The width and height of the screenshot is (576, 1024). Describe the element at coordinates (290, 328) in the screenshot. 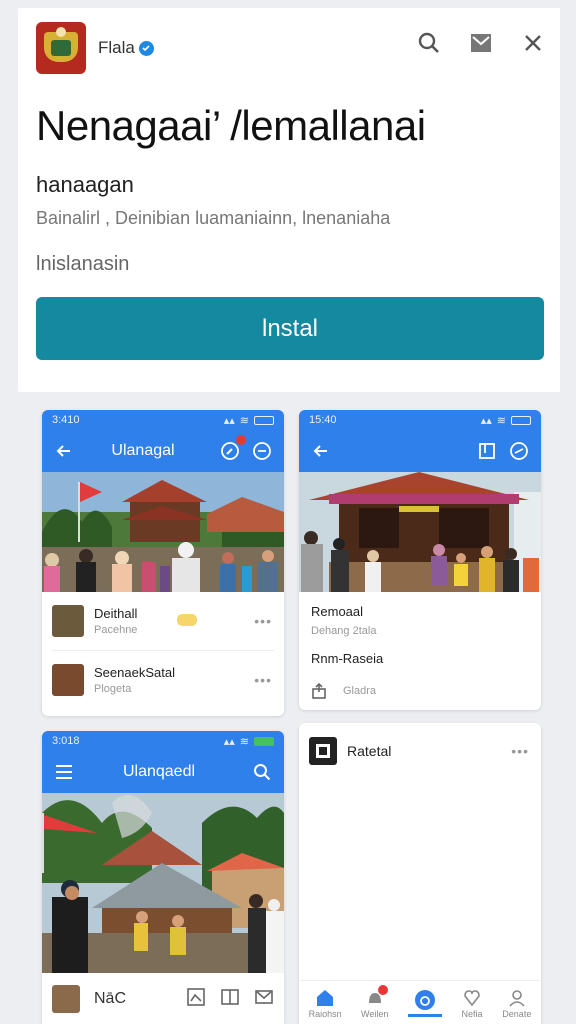

I see `install-button: lnstal` at that location.